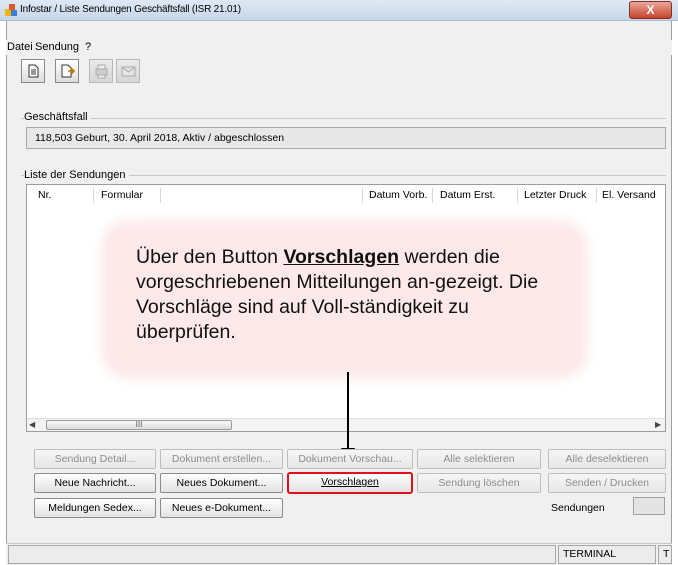 This screenshot has width=678, height=565. I want to click on document-icon, so click(33, 71).